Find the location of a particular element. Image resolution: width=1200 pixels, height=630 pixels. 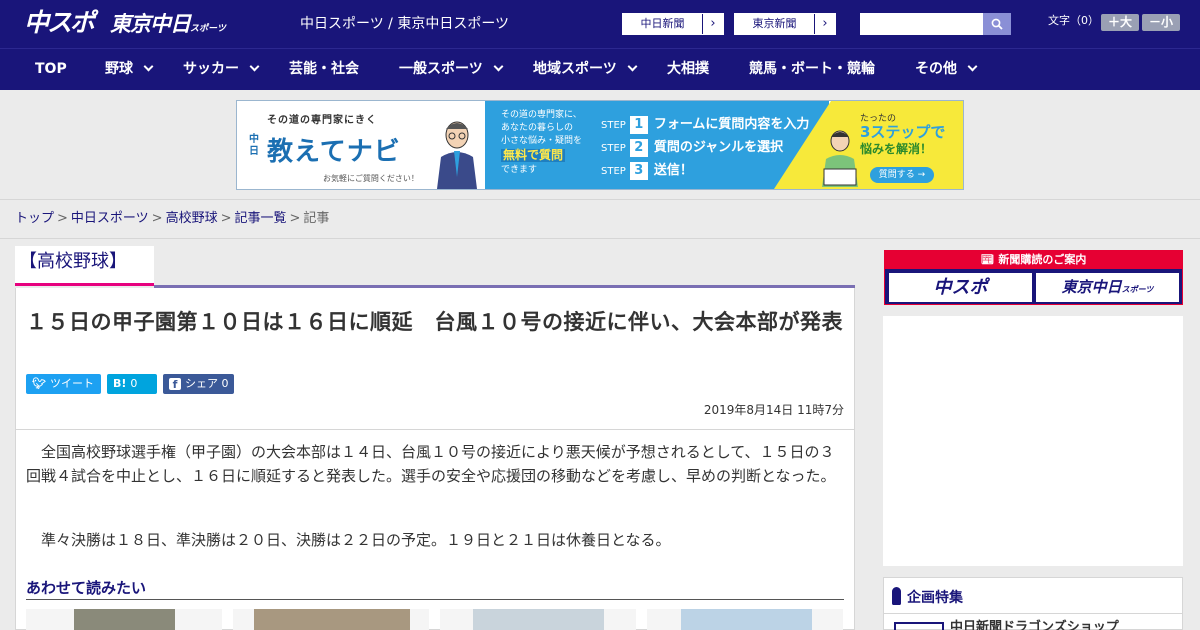

feature-box: 企画特集 中日新聞ドラゴンズショップ is located at coordinates (1033, 603).